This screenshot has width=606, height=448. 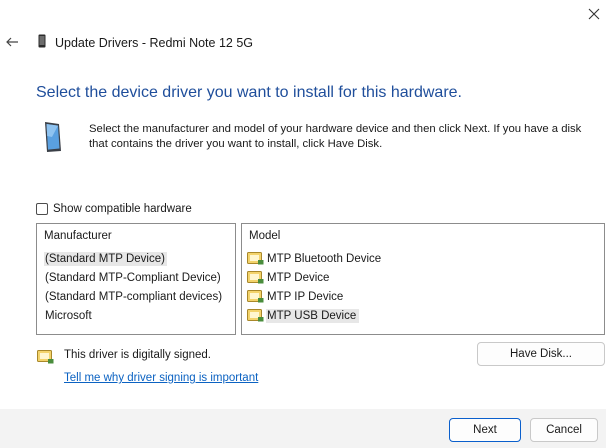 I want to click on manufacturer-item: (Standard MTP Device), so click(x=136, y=258).